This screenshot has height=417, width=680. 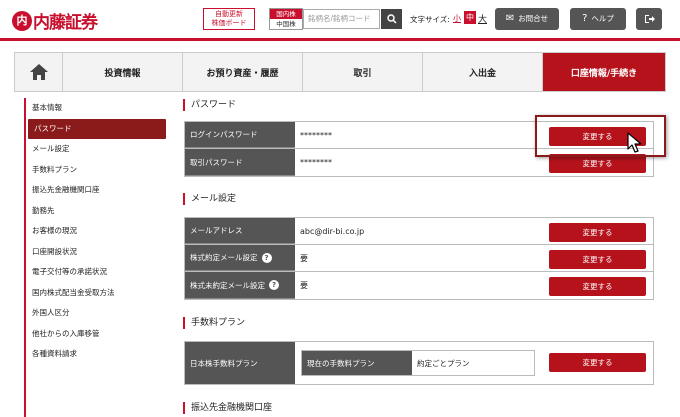 I want to click on unexecuted-mail-value: 要, so click(x=304, y=285).